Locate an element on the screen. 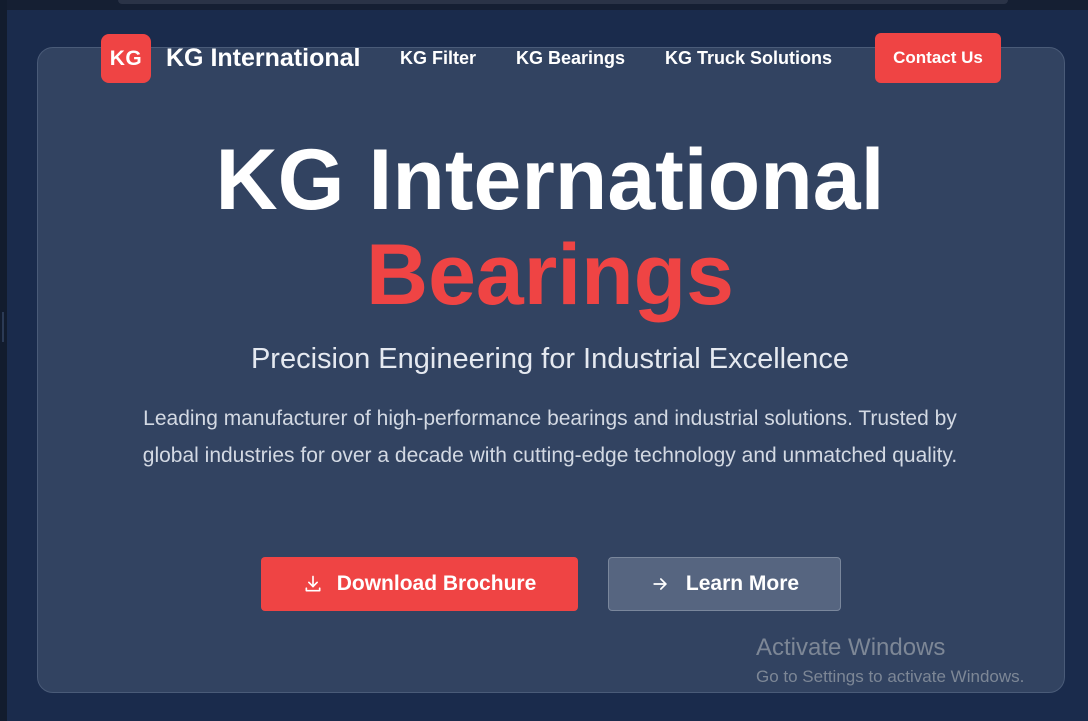  nav-link-kg-truck-solutions: KG Truck Solutions is located at coordinates (748, 58).